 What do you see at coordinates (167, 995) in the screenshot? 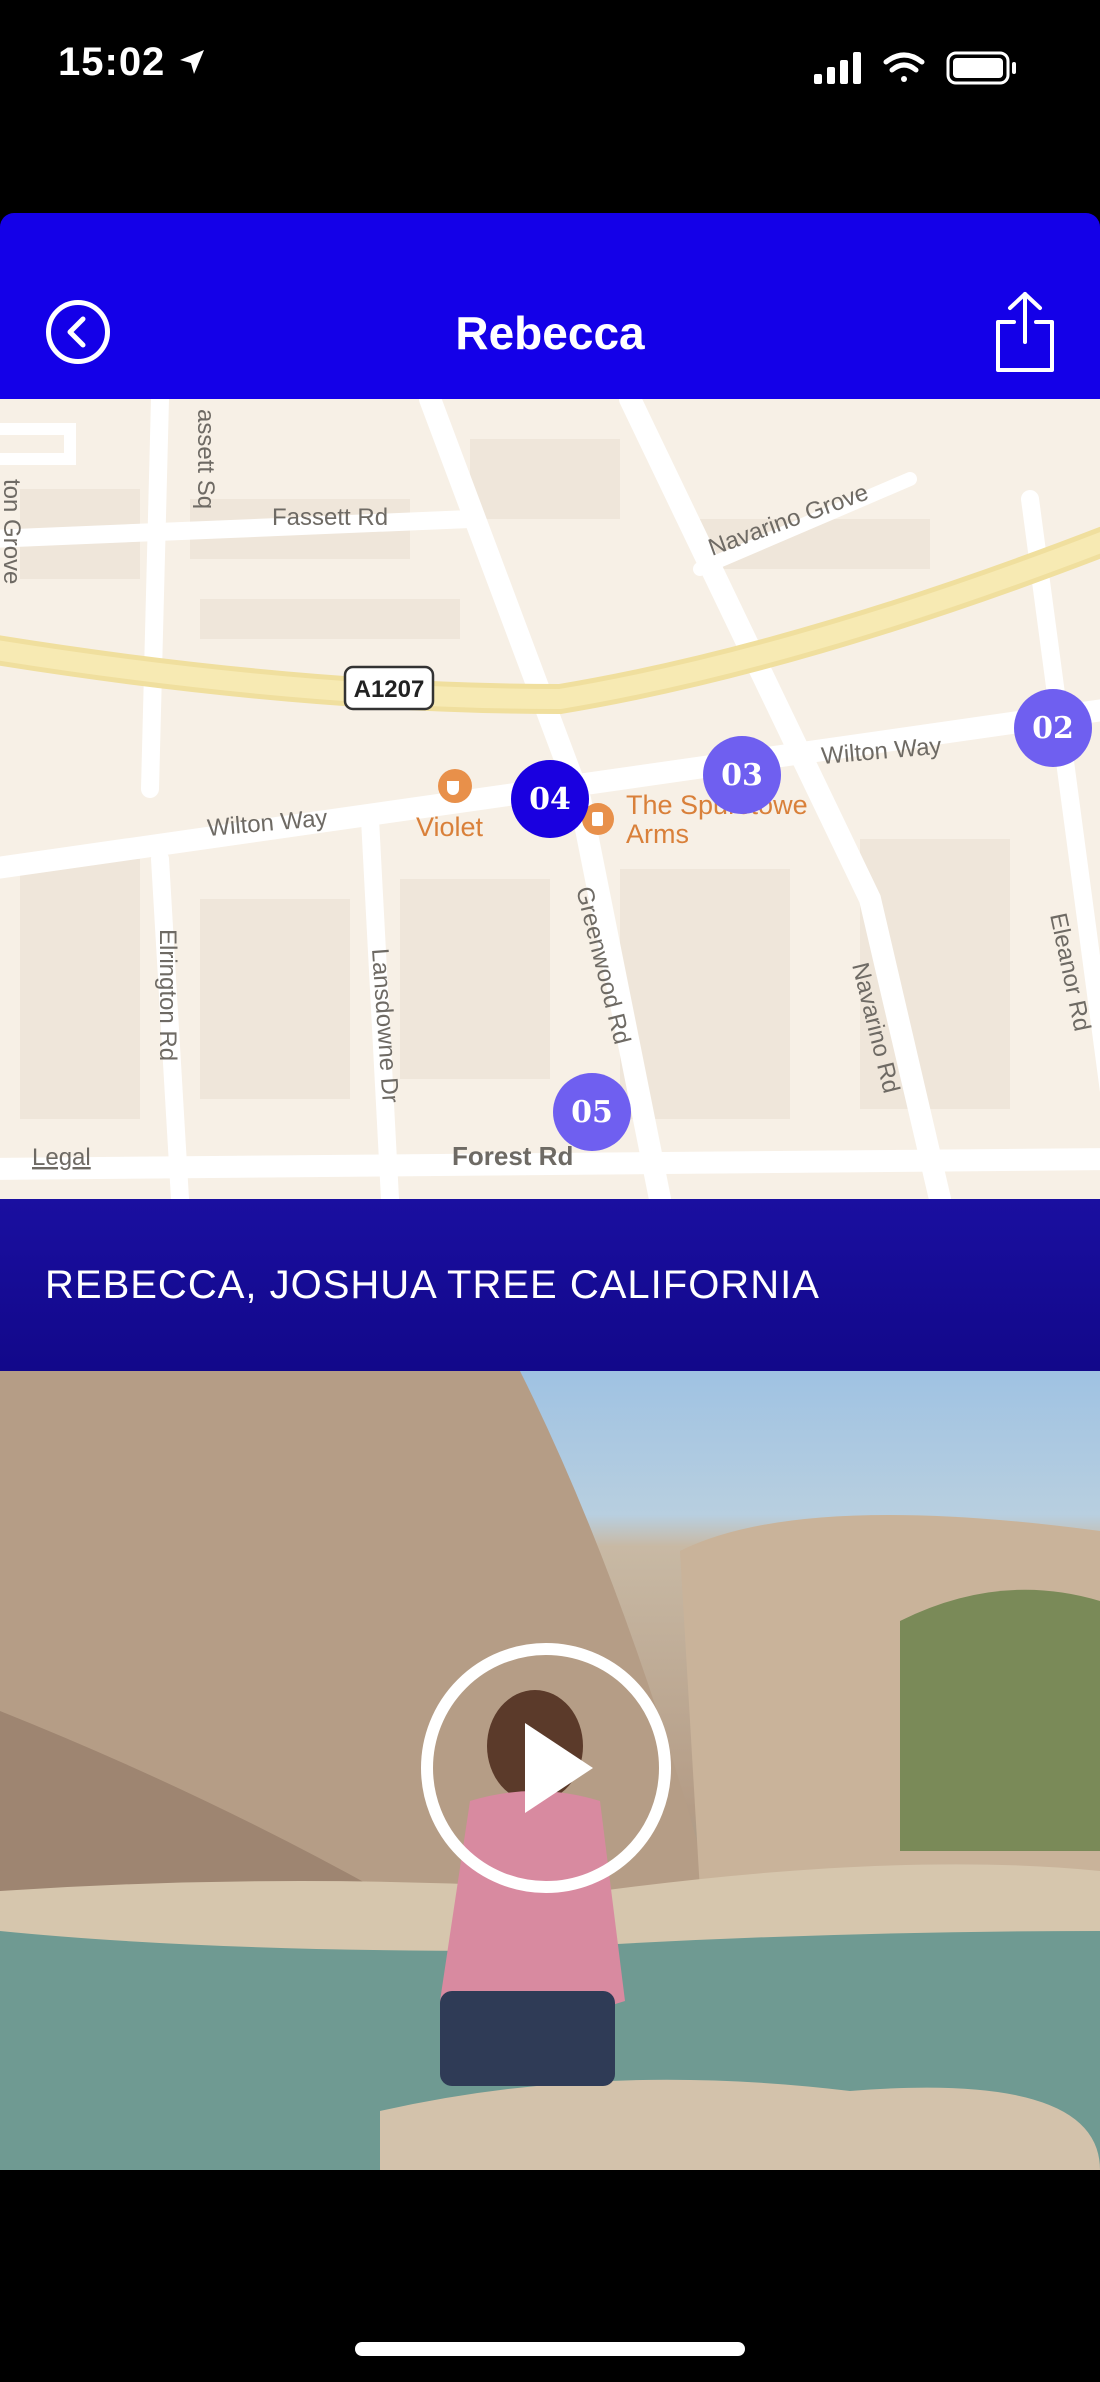
I see `street-label: Elrington Rd` at bounding box center [167, 995].